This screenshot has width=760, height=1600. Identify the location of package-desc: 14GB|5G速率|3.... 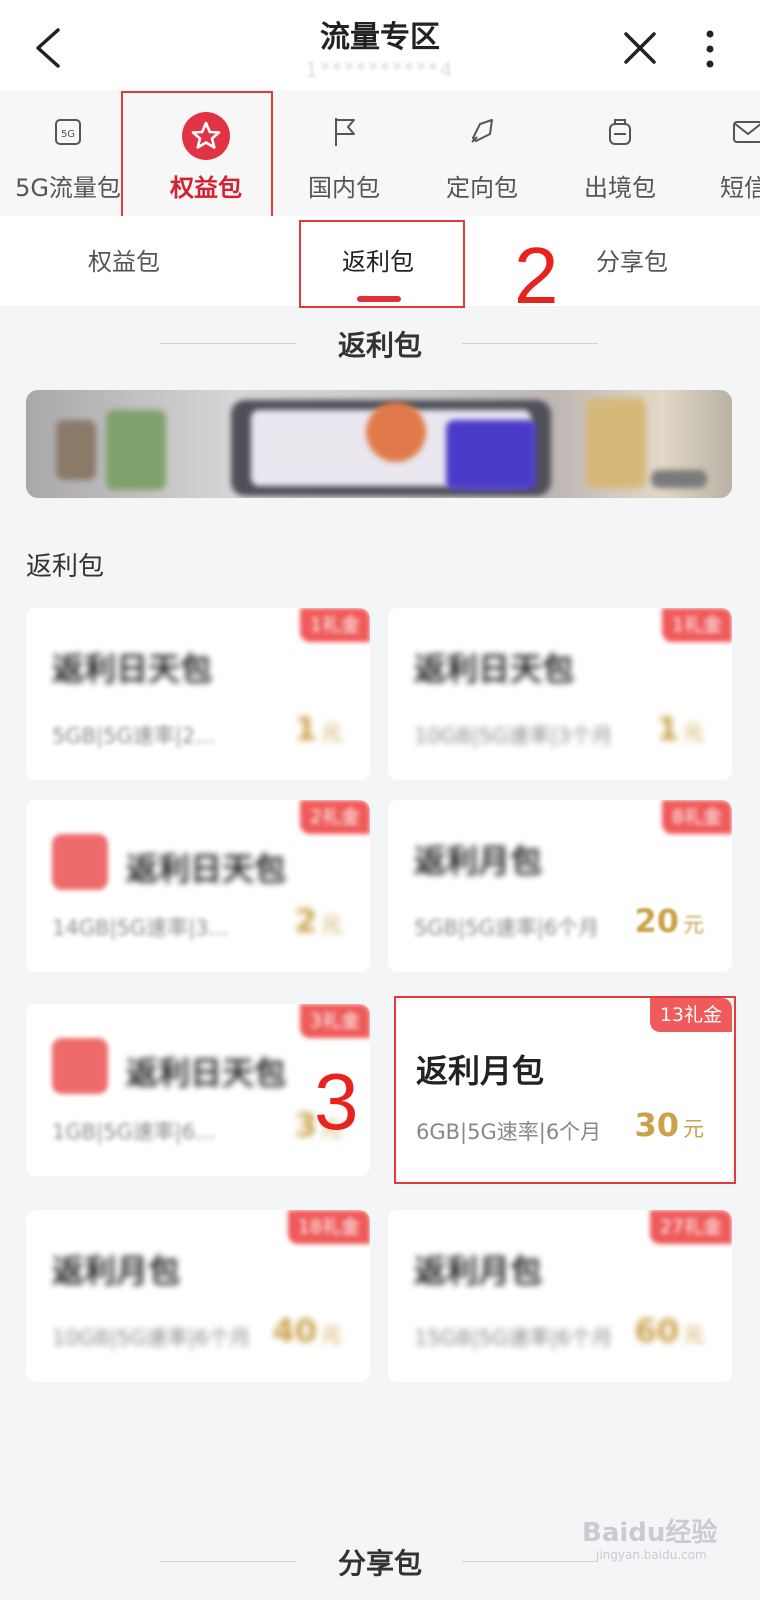
(140, 928).